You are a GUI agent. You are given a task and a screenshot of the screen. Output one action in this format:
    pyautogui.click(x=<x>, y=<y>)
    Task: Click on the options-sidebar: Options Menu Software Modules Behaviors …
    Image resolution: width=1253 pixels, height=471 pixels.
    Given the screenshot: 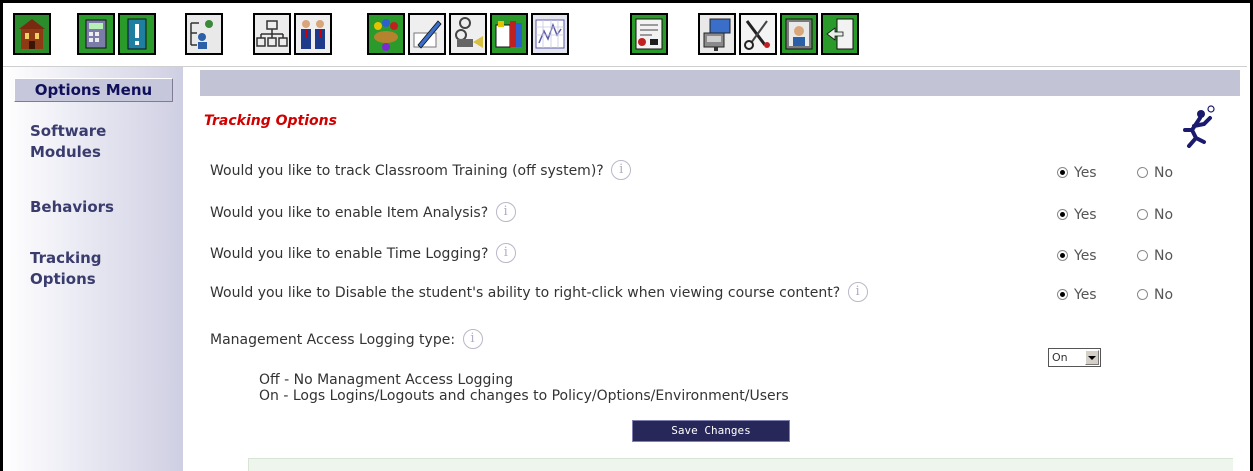 What is the action you would take?
    pyautogui.click(x=93, y=269)
    